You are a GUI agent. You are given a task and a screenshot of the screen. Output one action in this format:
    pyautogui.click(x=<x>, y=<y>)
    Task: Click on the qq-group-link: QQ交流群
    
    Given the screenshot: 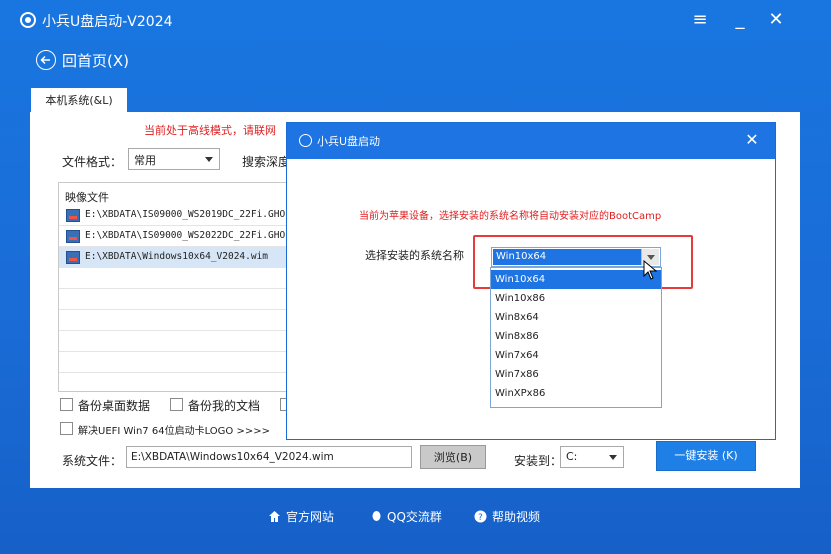 What is the action you would take?
    pyautogui.click(x=414, y=516)
    